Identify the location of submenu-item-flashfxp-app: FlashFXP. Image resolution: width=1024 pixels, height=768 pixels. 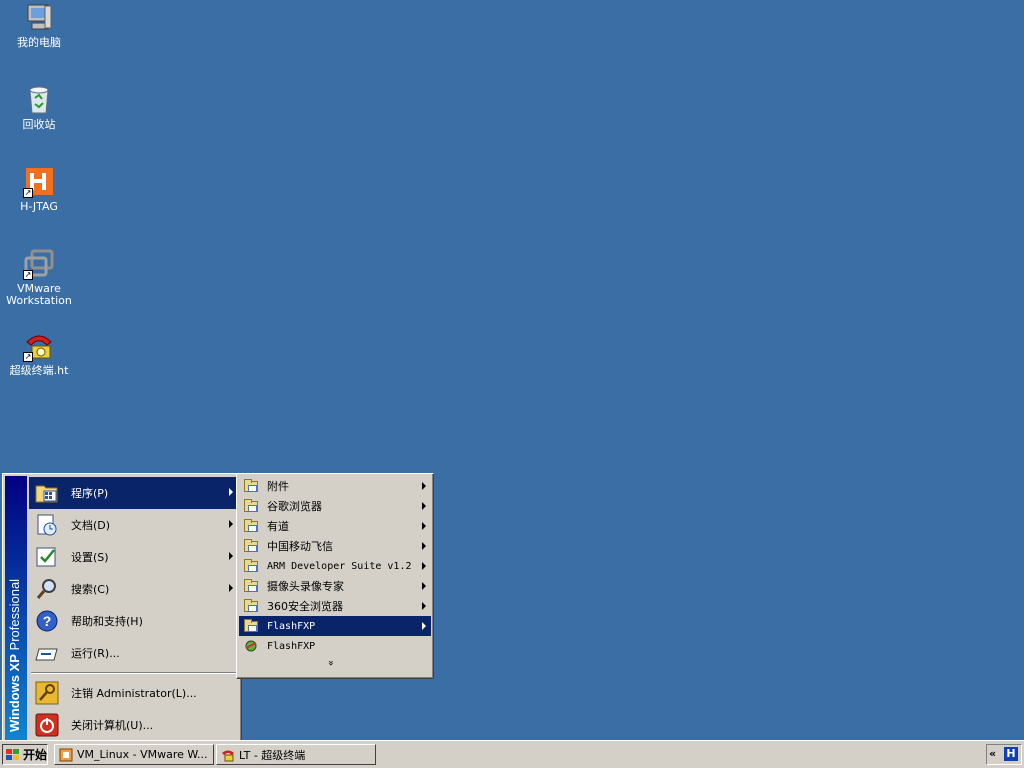
(335, 646).